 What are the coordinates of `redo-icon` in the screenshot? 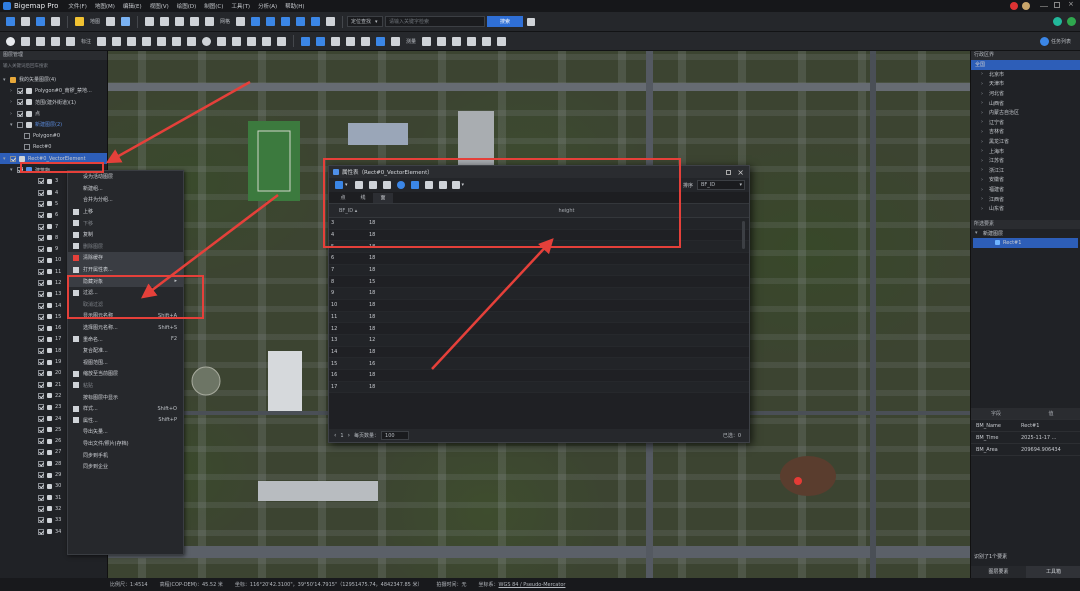 It's located at (321, 41).